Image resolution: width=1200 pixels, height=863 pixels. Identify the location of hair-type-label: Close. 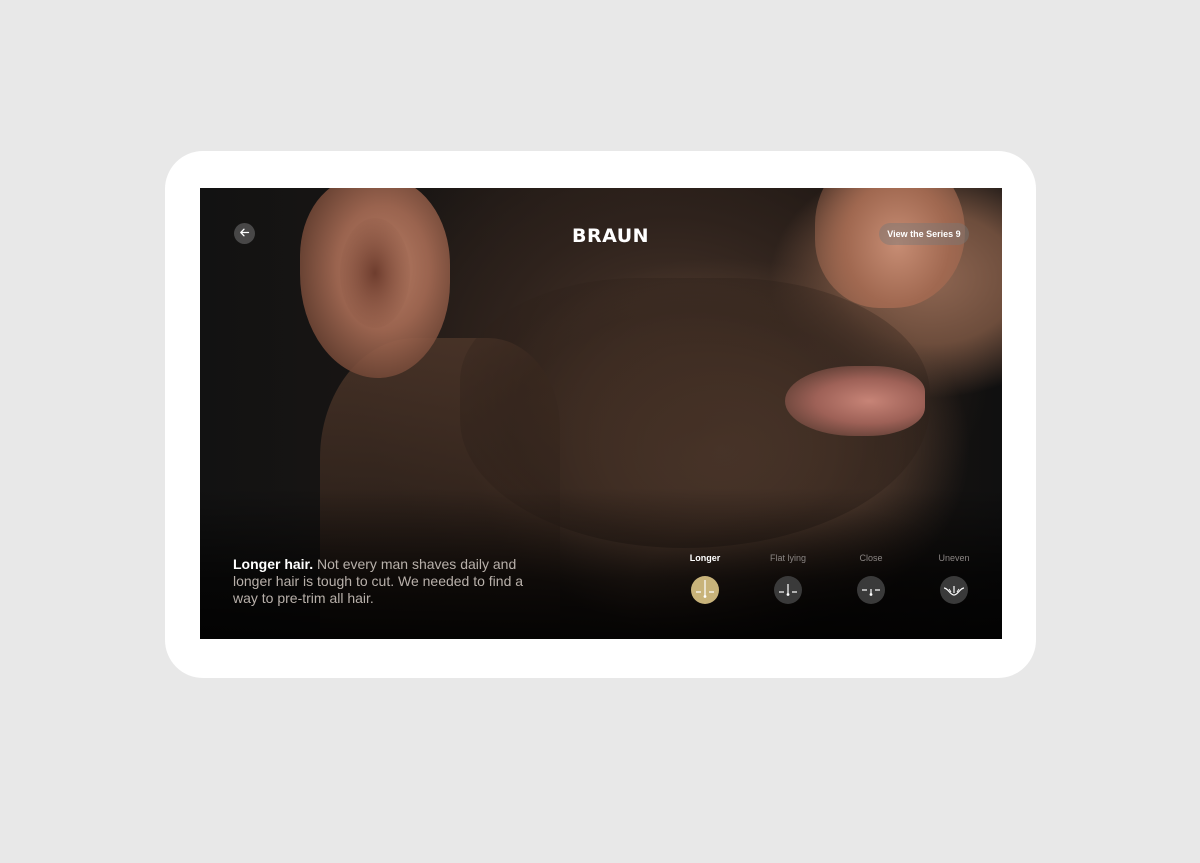
(871, 558).